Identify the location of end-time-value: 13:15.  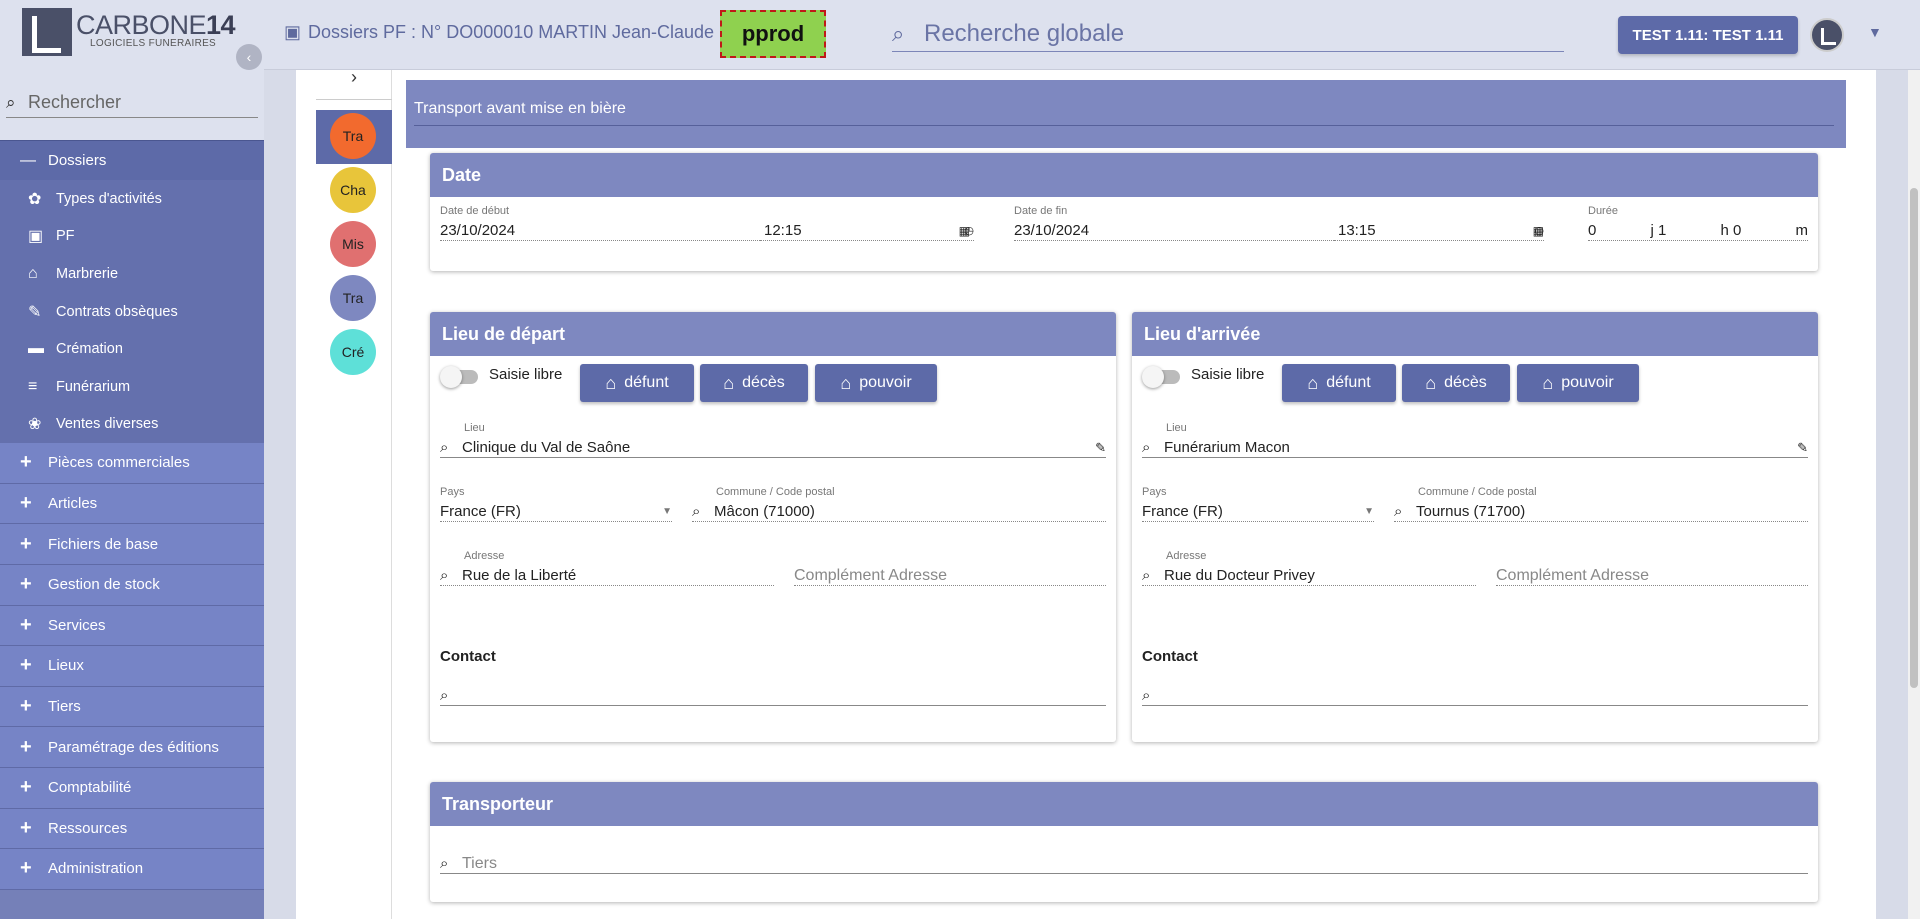
(1357, 230).